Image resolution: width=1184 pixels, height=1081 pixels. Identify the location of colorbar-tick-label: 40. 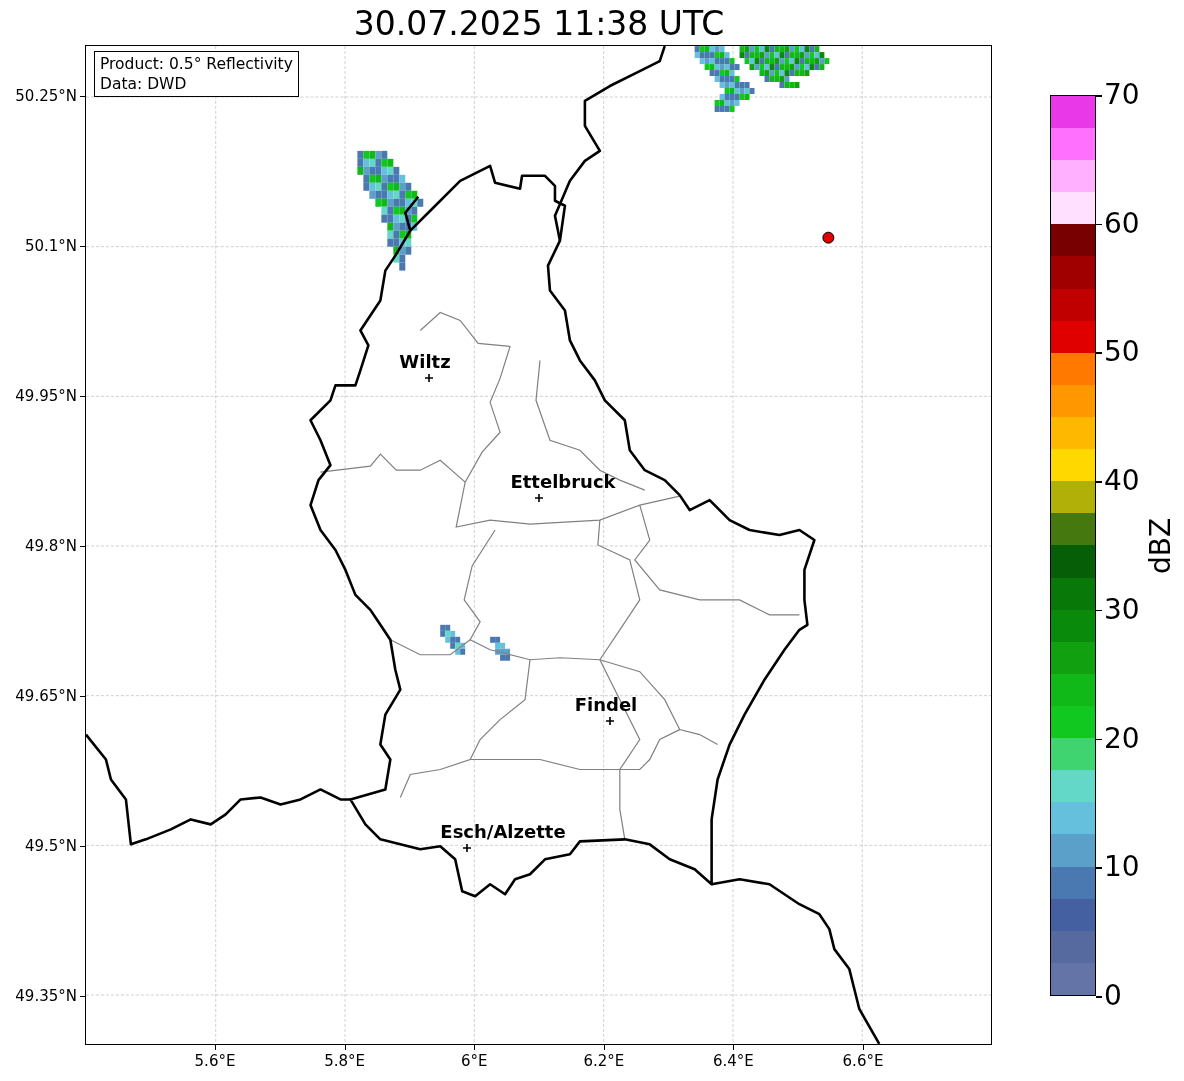
(1122, 481).